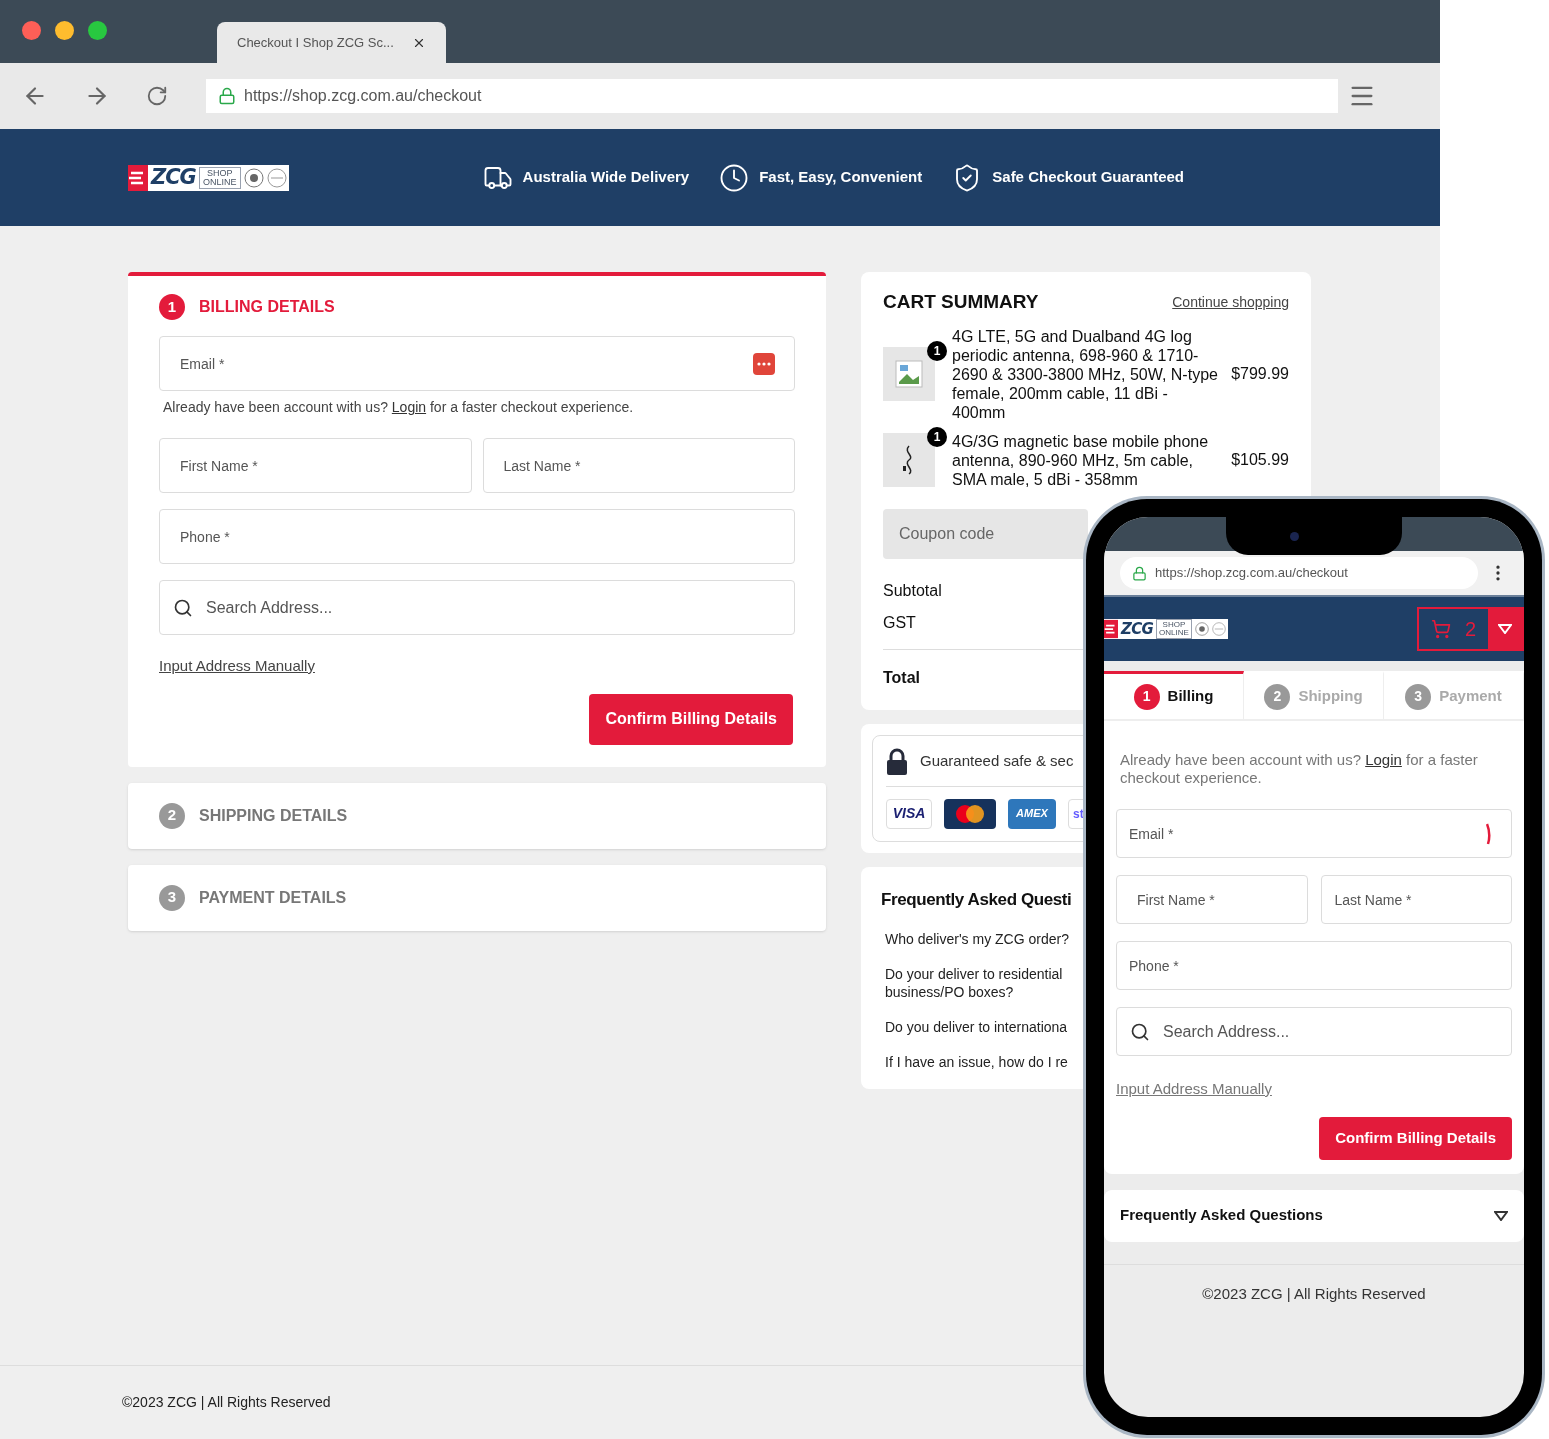 Image resolution: width=1549 pixels, height=1439 pixels. Describe the element at coordinates (734, 177) in the screenshot. I see `clock-icon` at that location.